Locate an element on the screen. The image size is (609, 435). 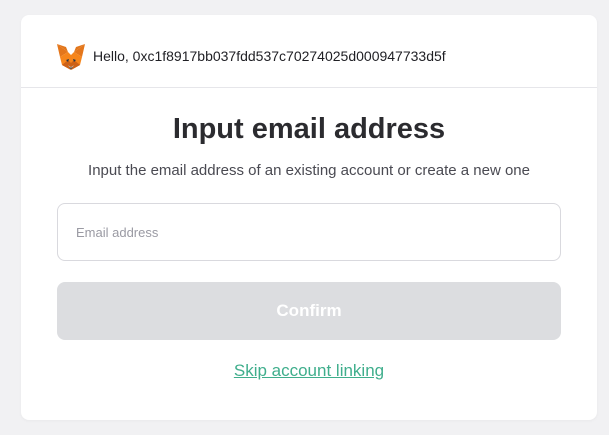
metamask-fox-icon is located at coordinates (71, 57).